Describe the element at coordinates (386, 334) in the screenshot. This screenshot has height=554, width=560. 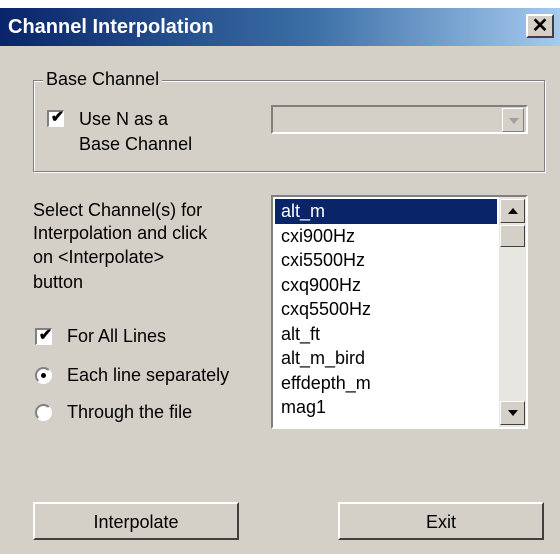
I see `channel-item: alt_ft` at that location.